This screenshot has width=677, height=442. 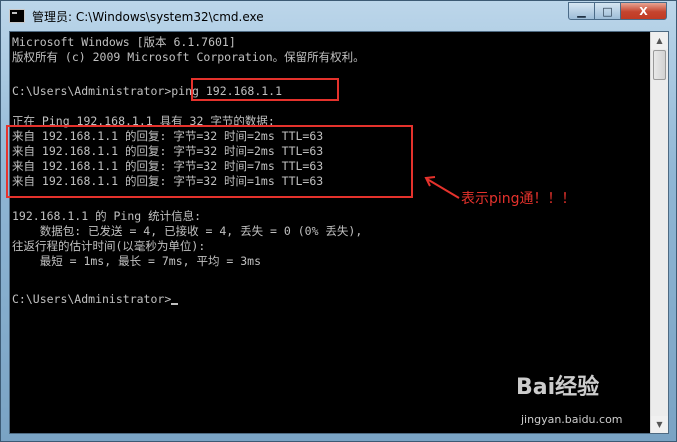 What do you see at coordinates (558, 387) in the screenshot?
I see `watermark-logo: Bai经验` at bounding box center [558, 387].